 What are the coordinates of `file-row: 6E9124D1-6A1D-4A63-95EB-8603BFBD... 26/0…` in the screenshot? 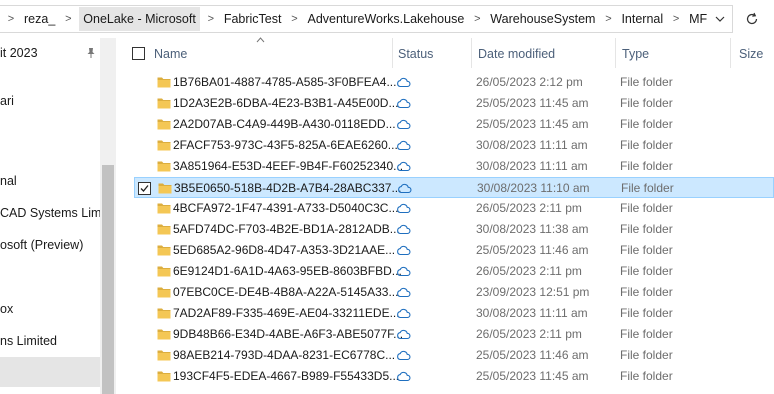 It's located at (454, 271).